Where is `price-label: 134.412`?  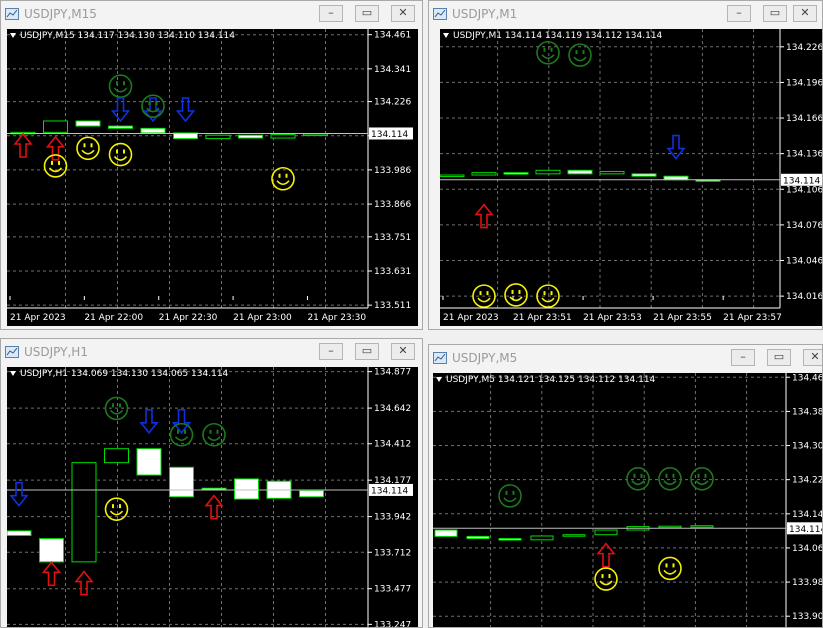
price-label: 134.412 is located at coordinates (392, 445).